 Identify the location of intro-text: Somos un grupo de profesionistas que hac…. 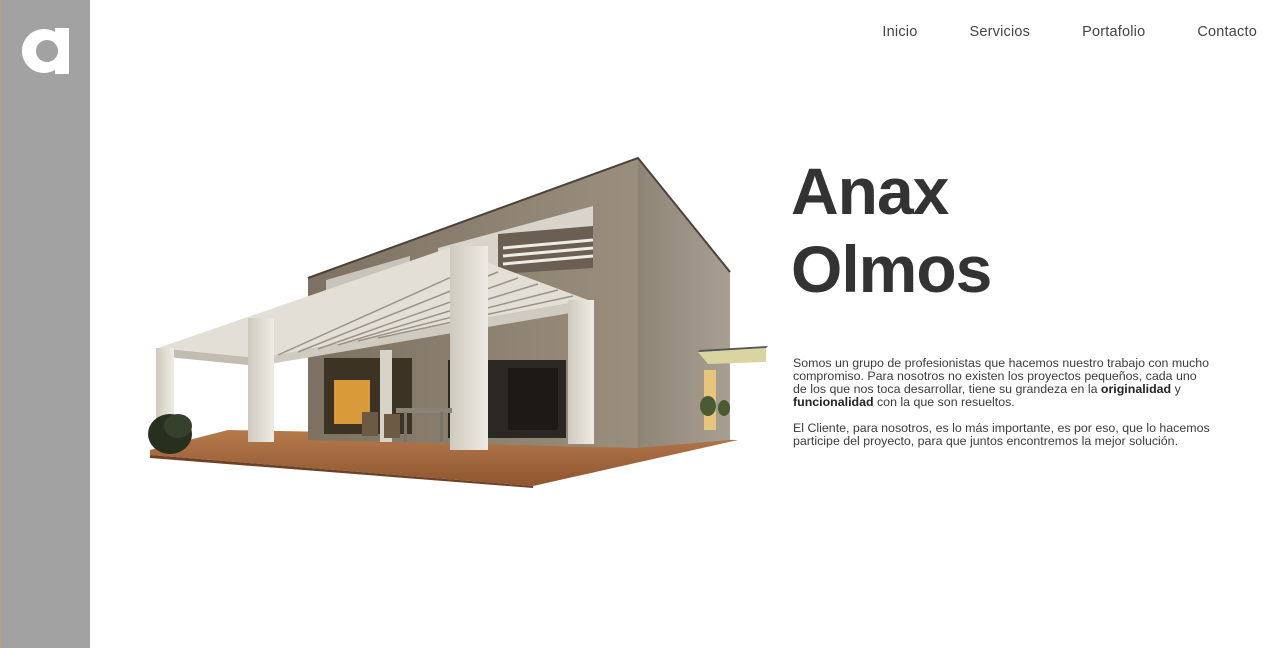
(1003, 409).